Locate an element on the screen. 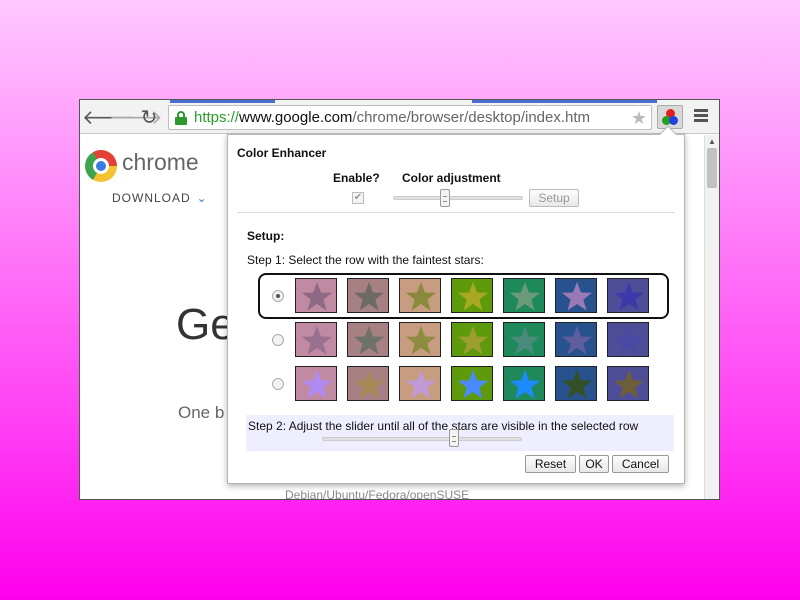 The width and height of the screenshot is (800, 600). ok-button: OK is located at coordinates (594, 464).